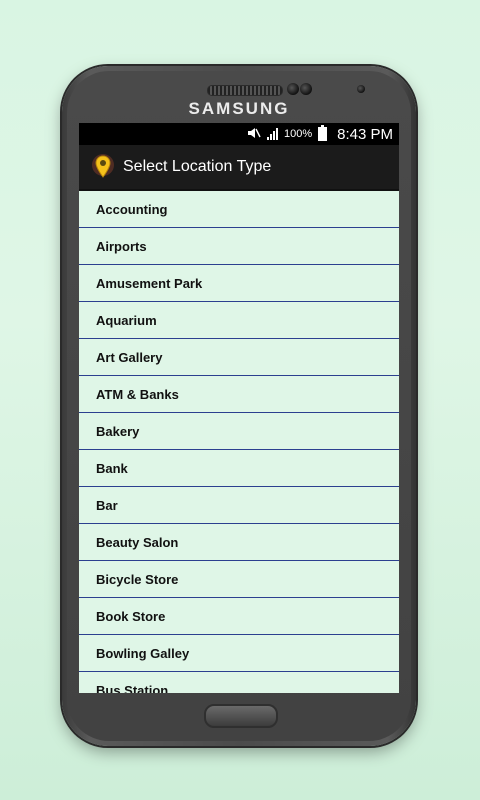 The height and width of the screenshot is (800, 480). I want to click on list-item-bus-station: Bus Station, so click(239, 683).